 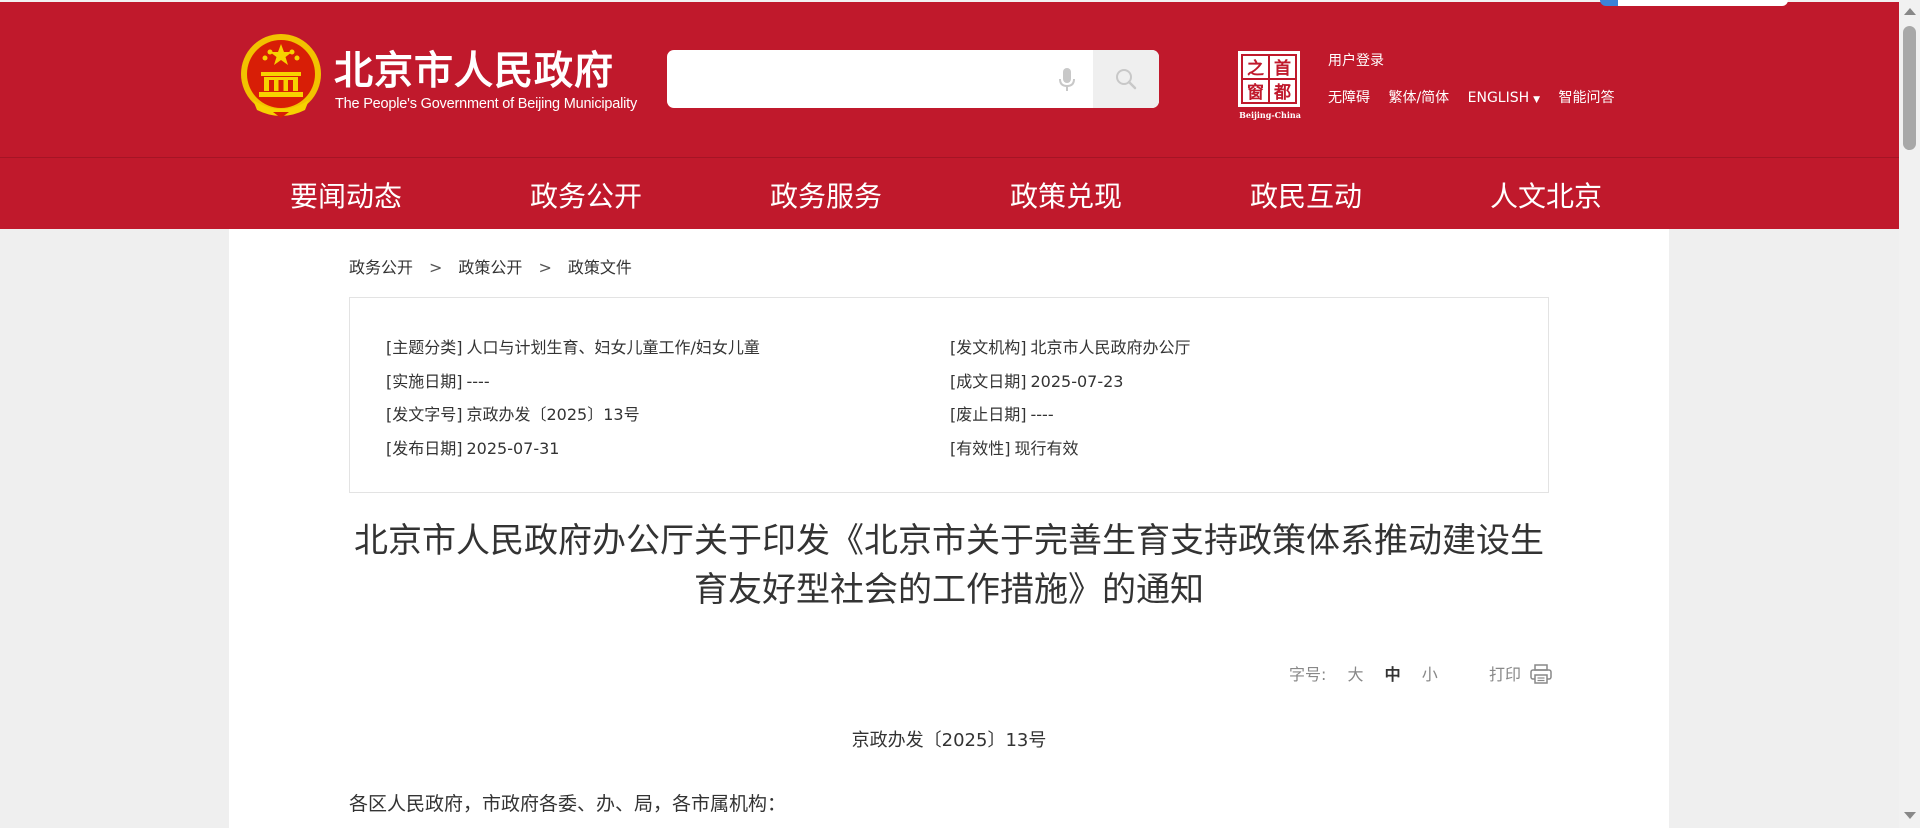 What do you see at coordinates (949, 541) in the screenshot?
I see `document-title-line: 北京市人民政府办公厅关于印发《北京市关于完善生育支持政策体系推动建设生` at bounding box center [949, 541].